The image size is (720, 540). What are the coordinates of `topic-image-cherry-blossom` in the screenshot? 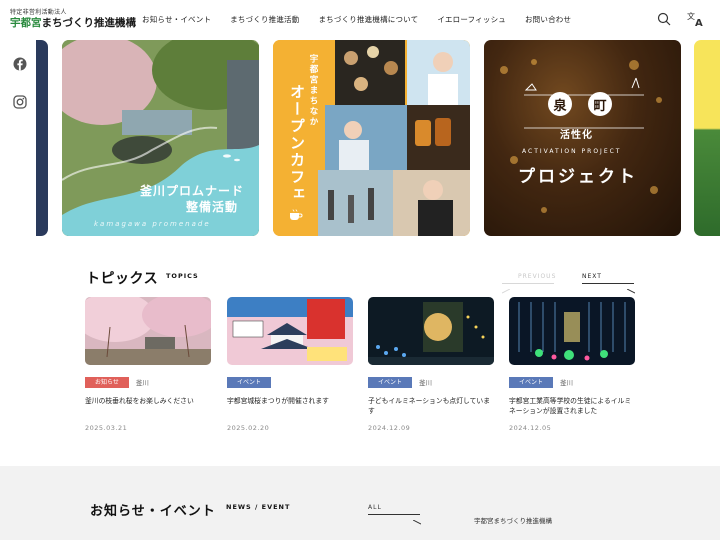 It's located at (148, 331).